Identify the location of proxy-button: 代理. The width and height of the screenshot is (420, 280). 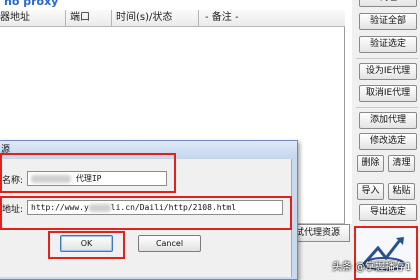
(388, 3).